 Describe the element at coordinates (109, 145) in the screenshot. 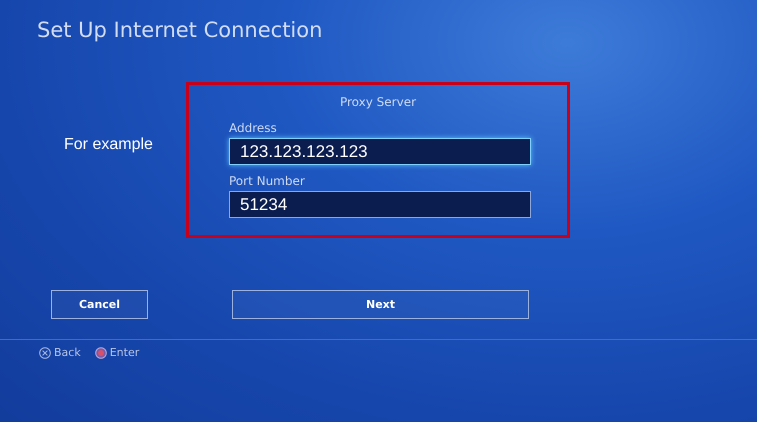

I see `annotation-text: For example` at that location.